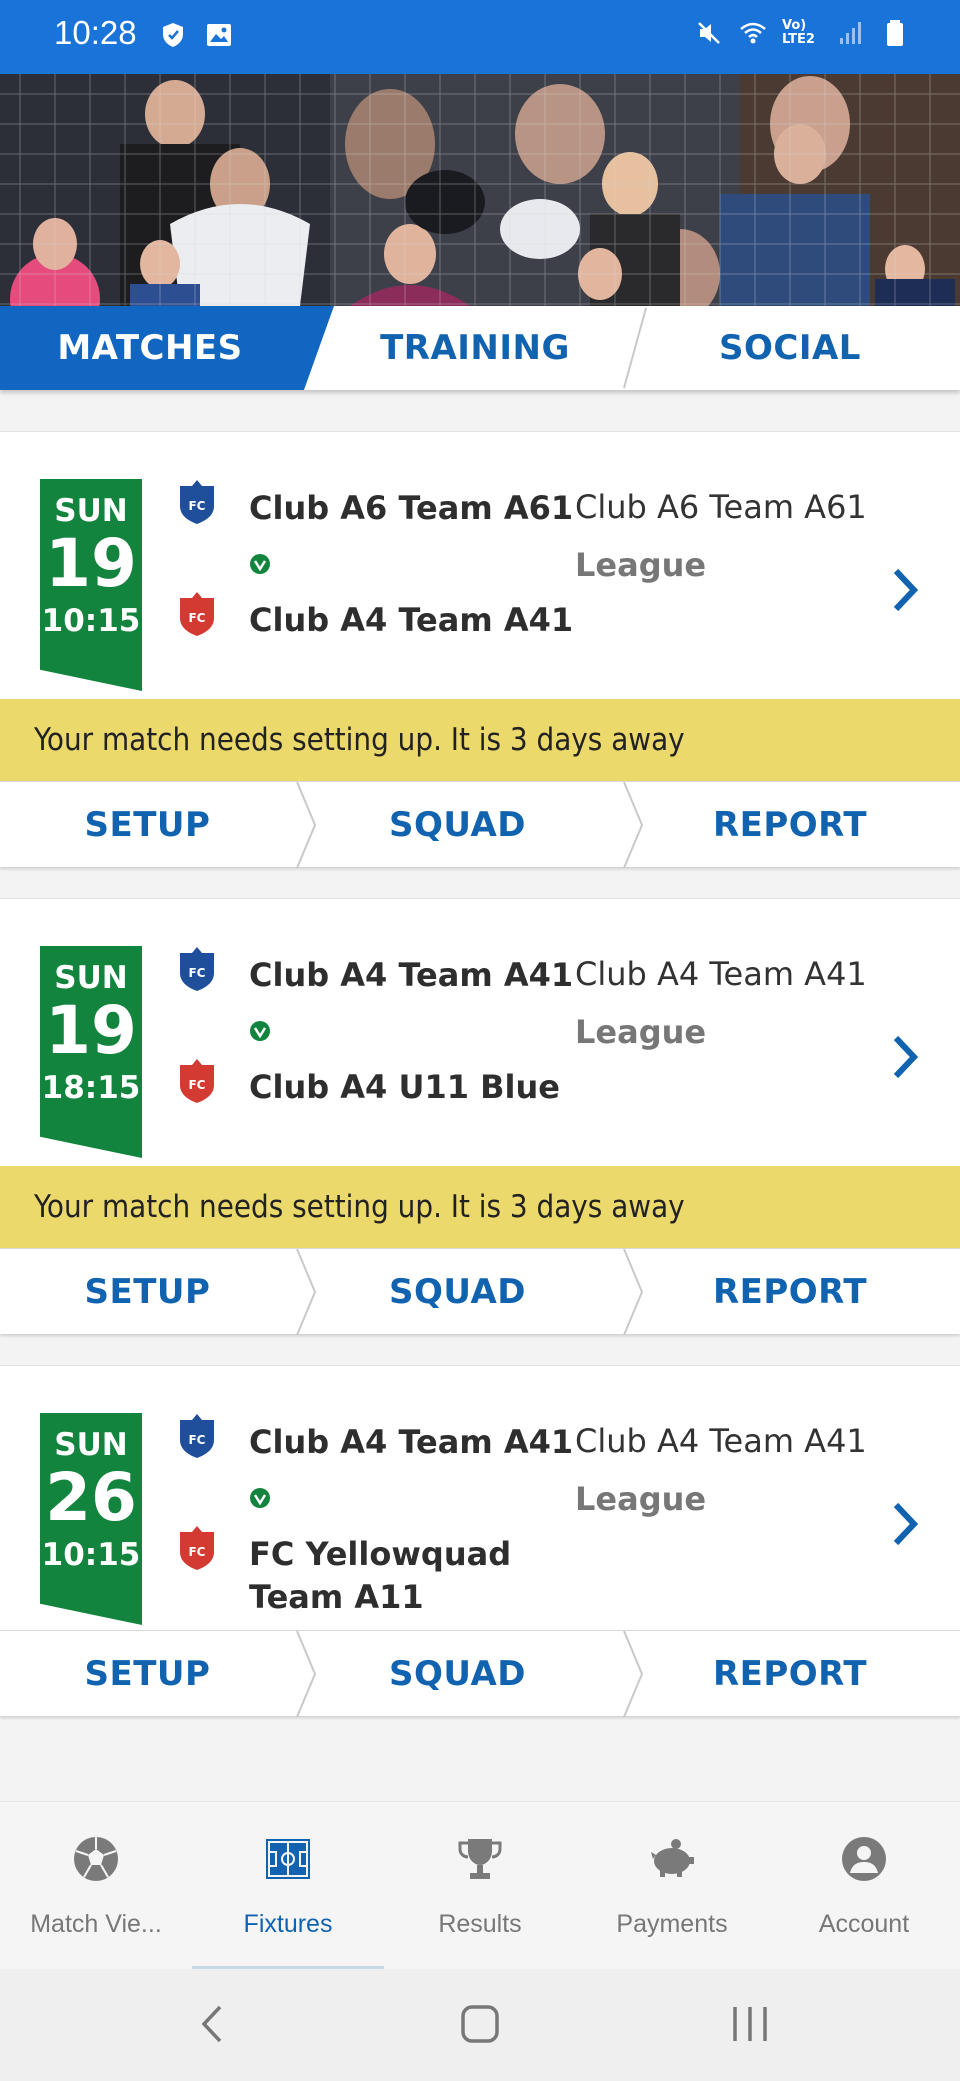 The image size is (960, 2081). Describe the element at coordinates (288, 1859) in the screenshot. I see `pitch-icon` at that location.